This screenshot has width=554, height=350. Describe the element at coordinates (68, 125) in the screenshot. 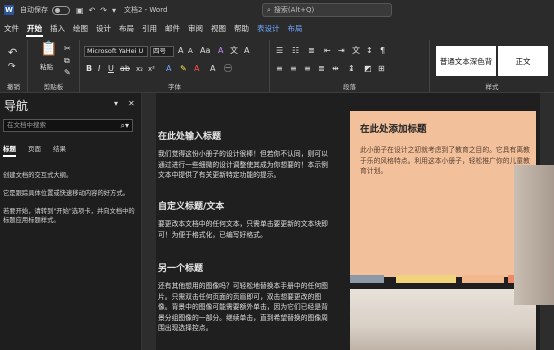

I see `nav-search-input: 在文档中搜索 ⌕▾` at that location.